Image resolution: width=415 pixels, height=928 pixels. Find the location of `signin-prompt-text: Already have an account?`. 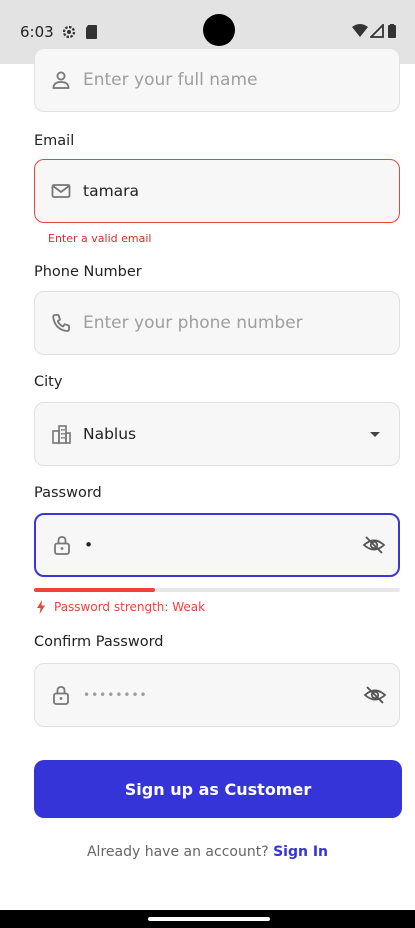

signin-prompt-text: Already have an account? is located at coordinates (177, 852).